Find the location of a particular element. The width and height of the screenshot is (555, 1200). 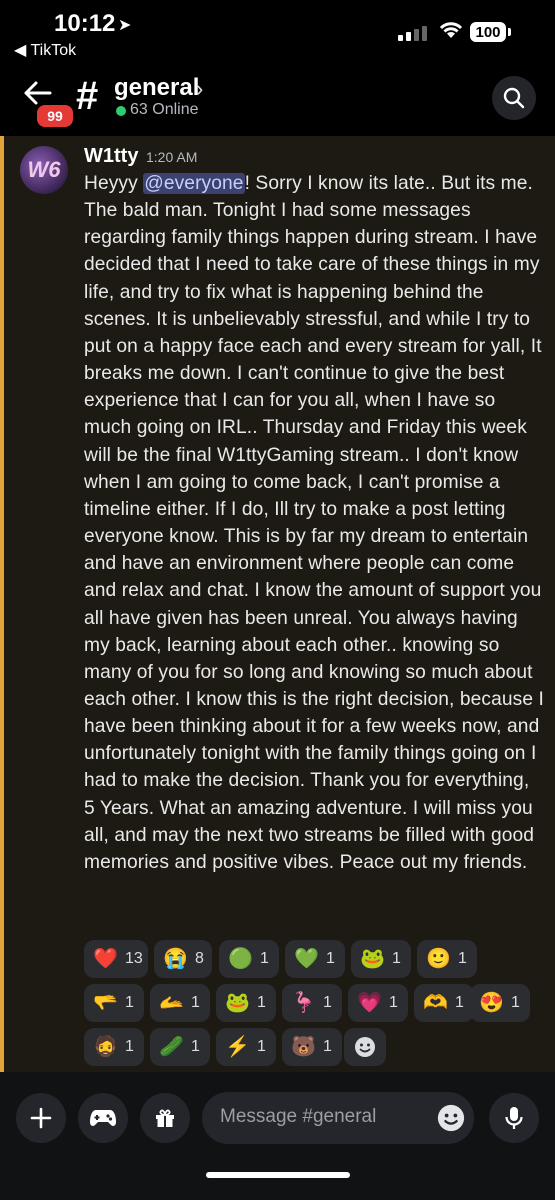

battery-cap is located at coordinates (509, 32).